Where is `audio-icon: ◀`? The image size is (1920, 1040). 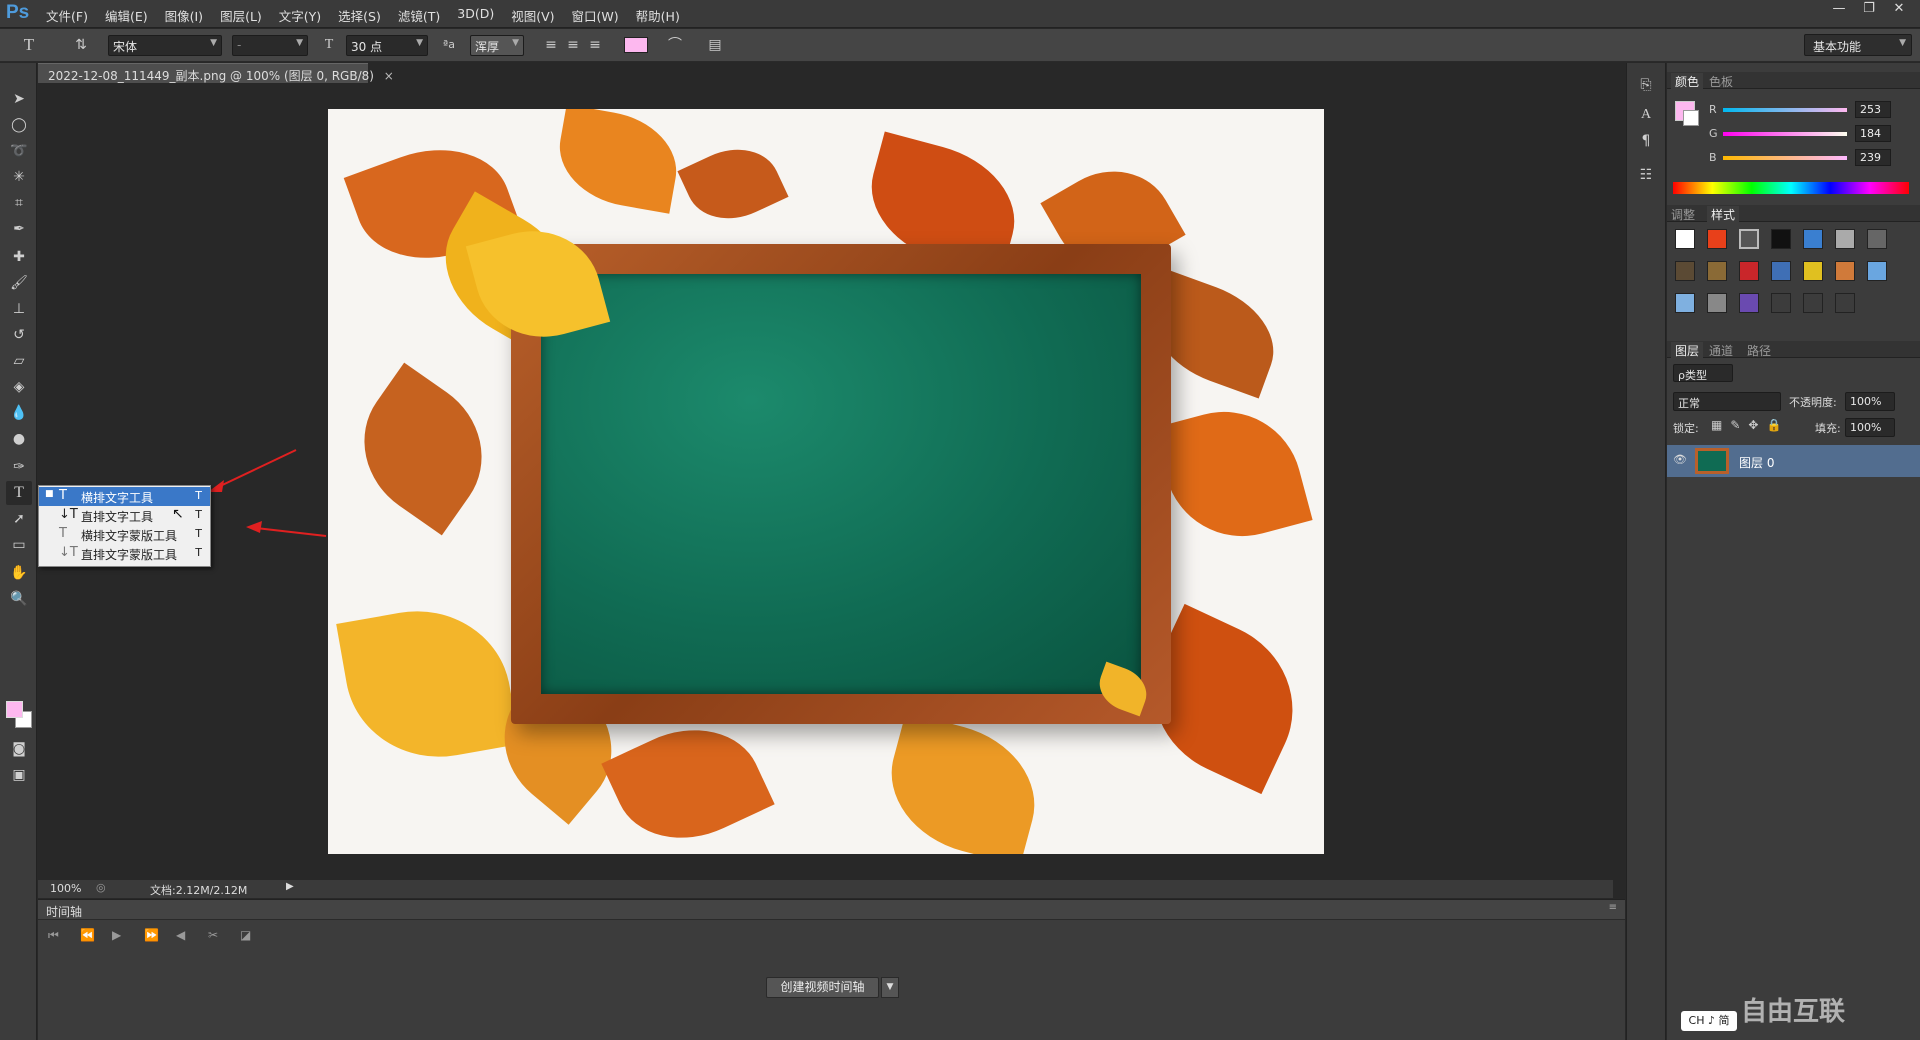 audio-icon: ◀ is located at coordinates (192, 935).